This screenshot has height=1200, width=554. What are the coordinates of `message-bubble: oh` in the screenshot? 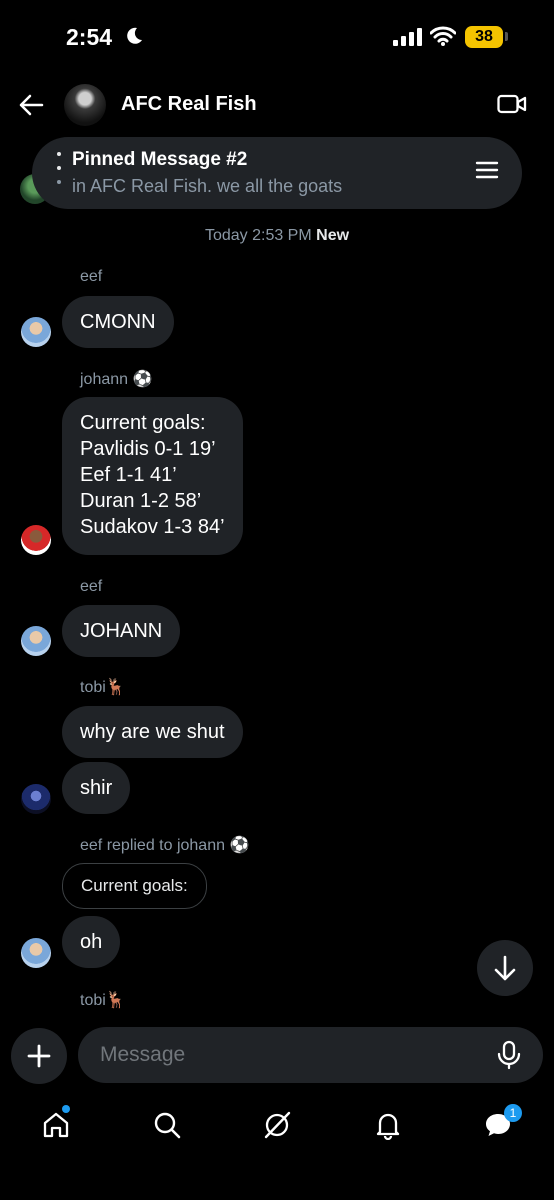 It's located at (91, 942).